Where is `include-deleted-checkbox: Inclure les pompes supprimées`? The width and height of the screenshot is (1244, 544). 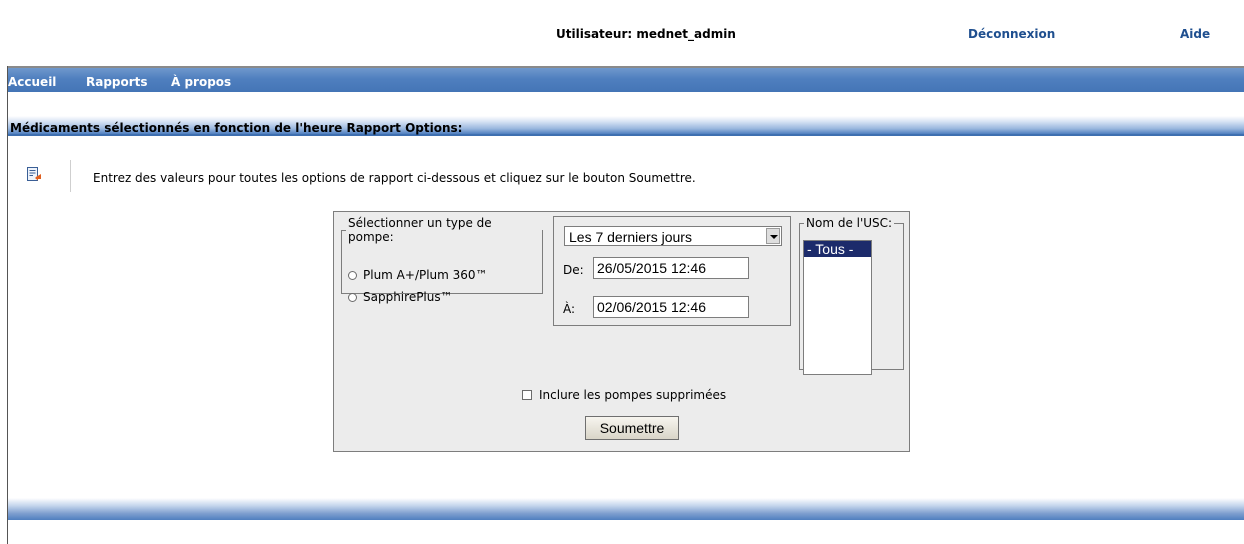
include-deleted-checkbox: Inclure les pompes supprimées is located at coordinates (624, 395).